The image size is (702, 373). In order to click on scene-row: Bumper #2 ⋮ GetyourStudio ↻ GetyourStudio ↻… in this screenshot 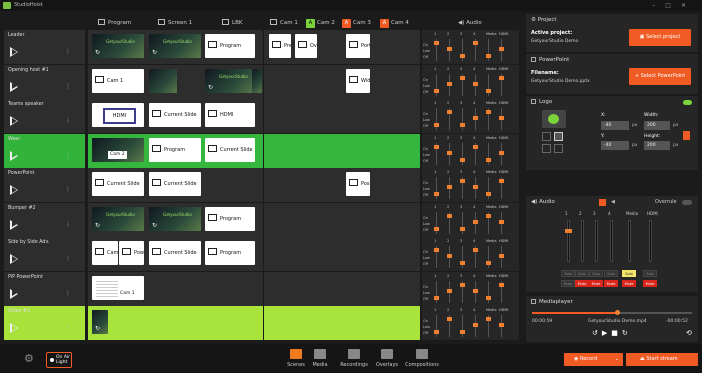, I will do `click(261, 219)`.